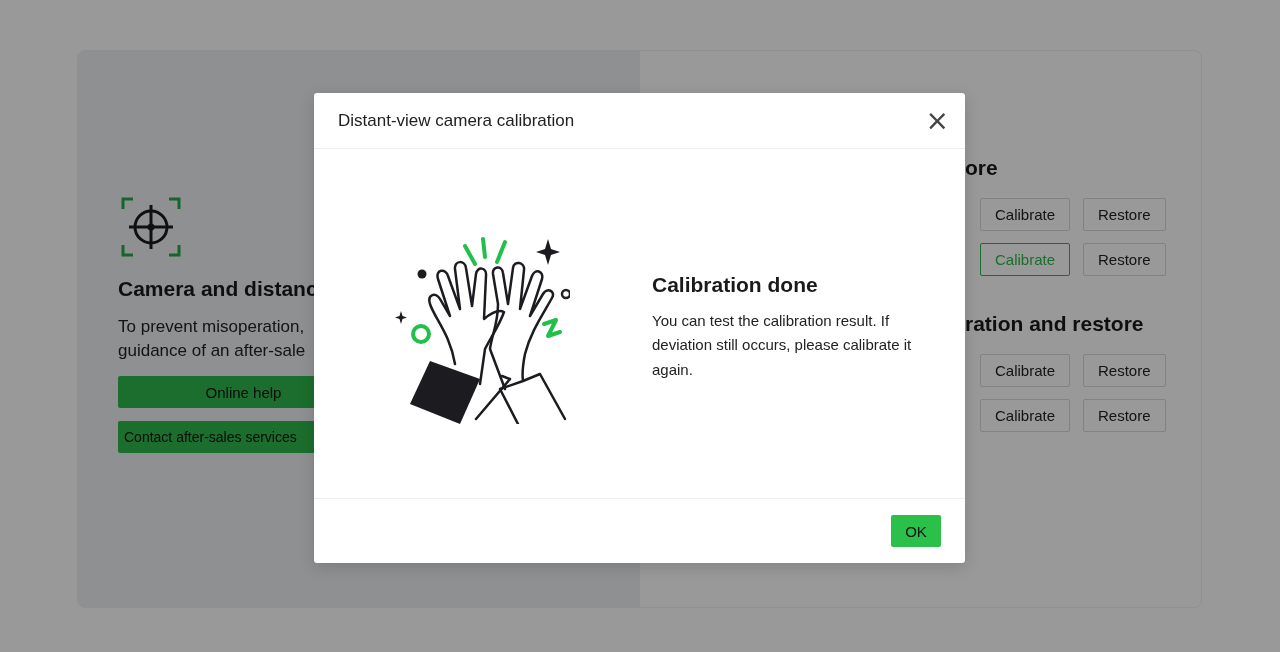 This screenshot has height=652, width=1280. I want to click on result-heading: Calibration done, so click(735, 284).